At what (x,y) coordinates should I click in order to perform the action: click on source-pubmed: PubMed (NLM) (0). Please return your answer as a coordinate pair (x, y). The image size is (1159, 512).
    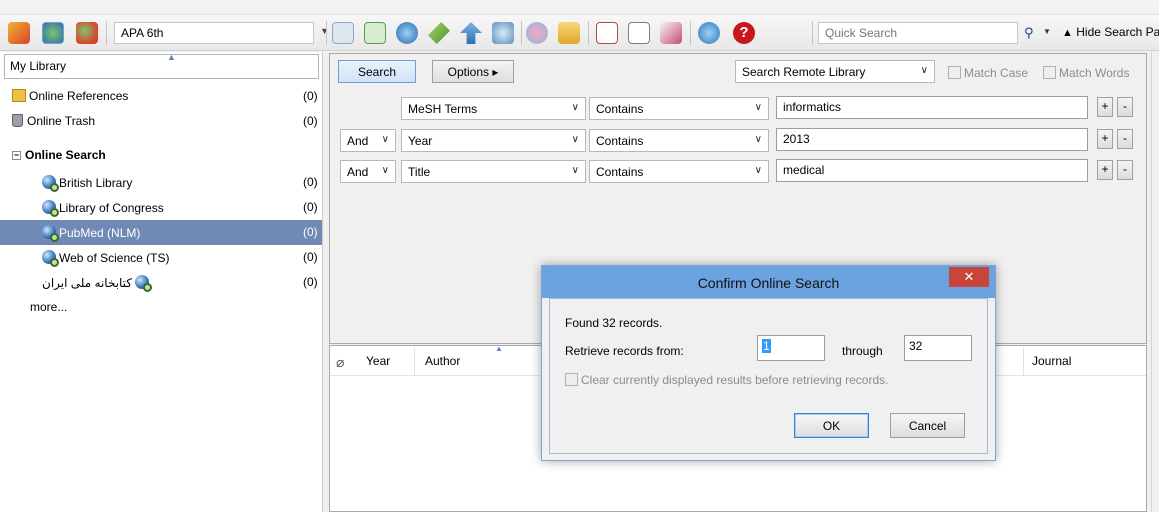
    Looking at the image, I should click on (161, 232).